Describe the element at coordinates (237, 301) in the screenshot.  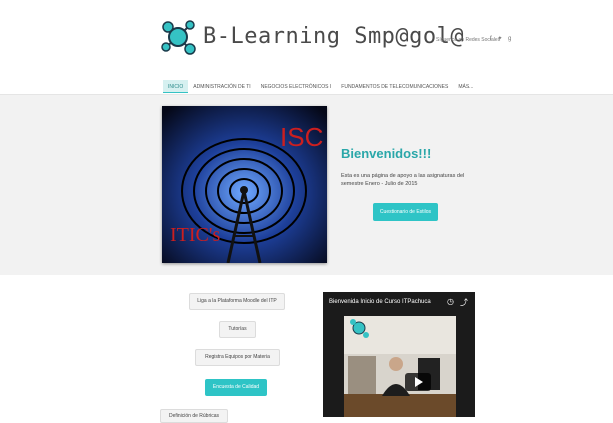
I see `moodle-link-button: Liga a la Plataforma Moodle del ITP` at that location.